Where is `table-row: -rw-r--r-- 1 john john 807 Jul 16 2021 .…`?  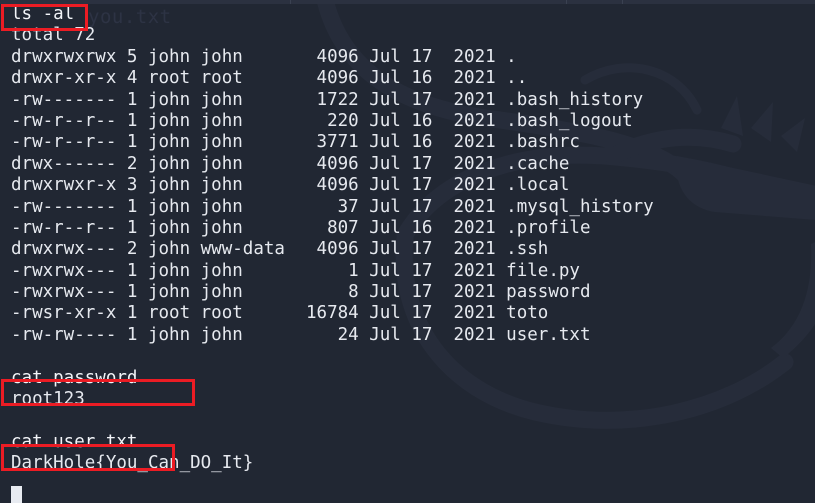 table-row: -rw-r--r-- 1 john john 807 Jul 16 2021 .… is located at coordinates (301, 227).